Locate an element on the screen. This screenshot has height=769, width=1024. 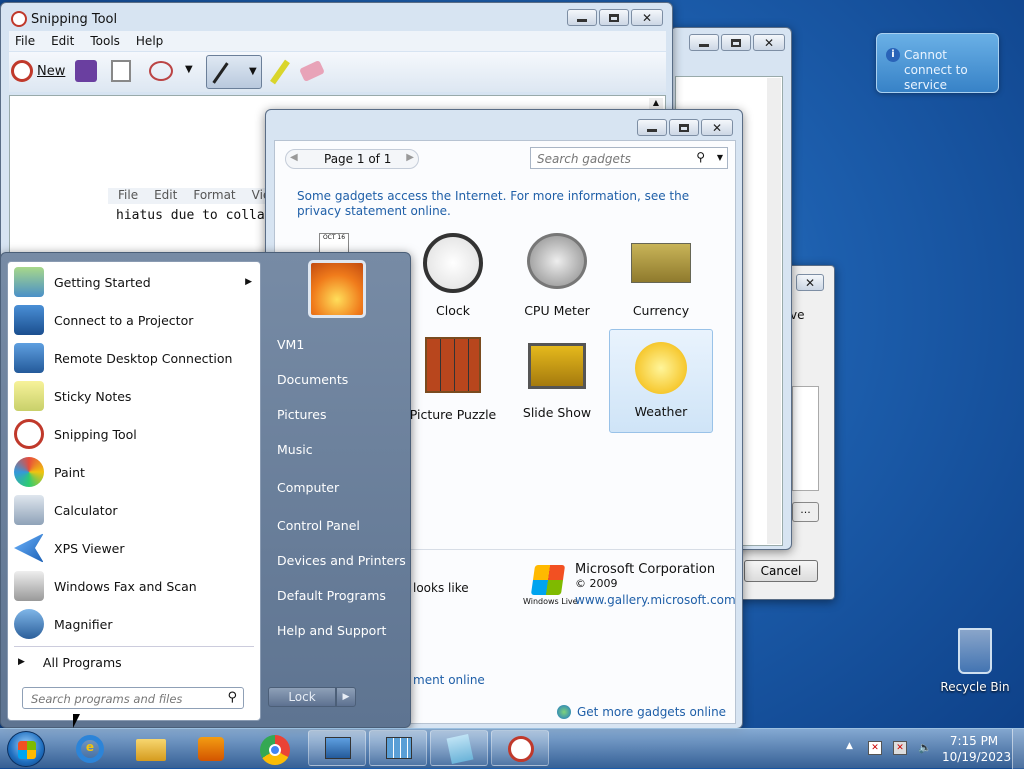
start-button is located at coordinates (26, 749).